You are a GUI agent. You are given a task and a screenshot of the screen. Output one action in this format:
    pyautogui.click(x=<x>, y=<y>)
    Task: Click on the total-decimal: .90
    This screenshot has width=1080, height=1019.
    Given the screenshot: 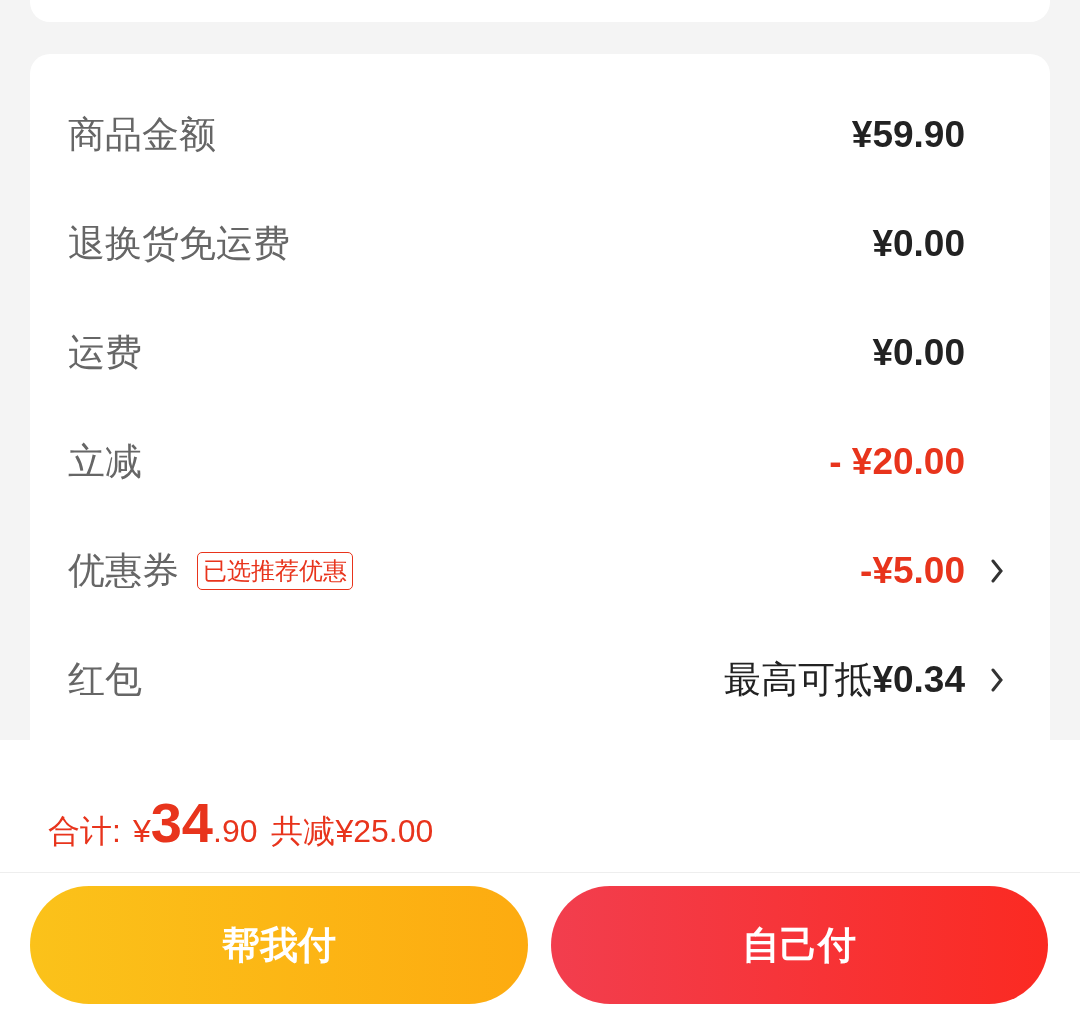 What is the action you would take?
    pyautogui.click(x=235, y=831)
    